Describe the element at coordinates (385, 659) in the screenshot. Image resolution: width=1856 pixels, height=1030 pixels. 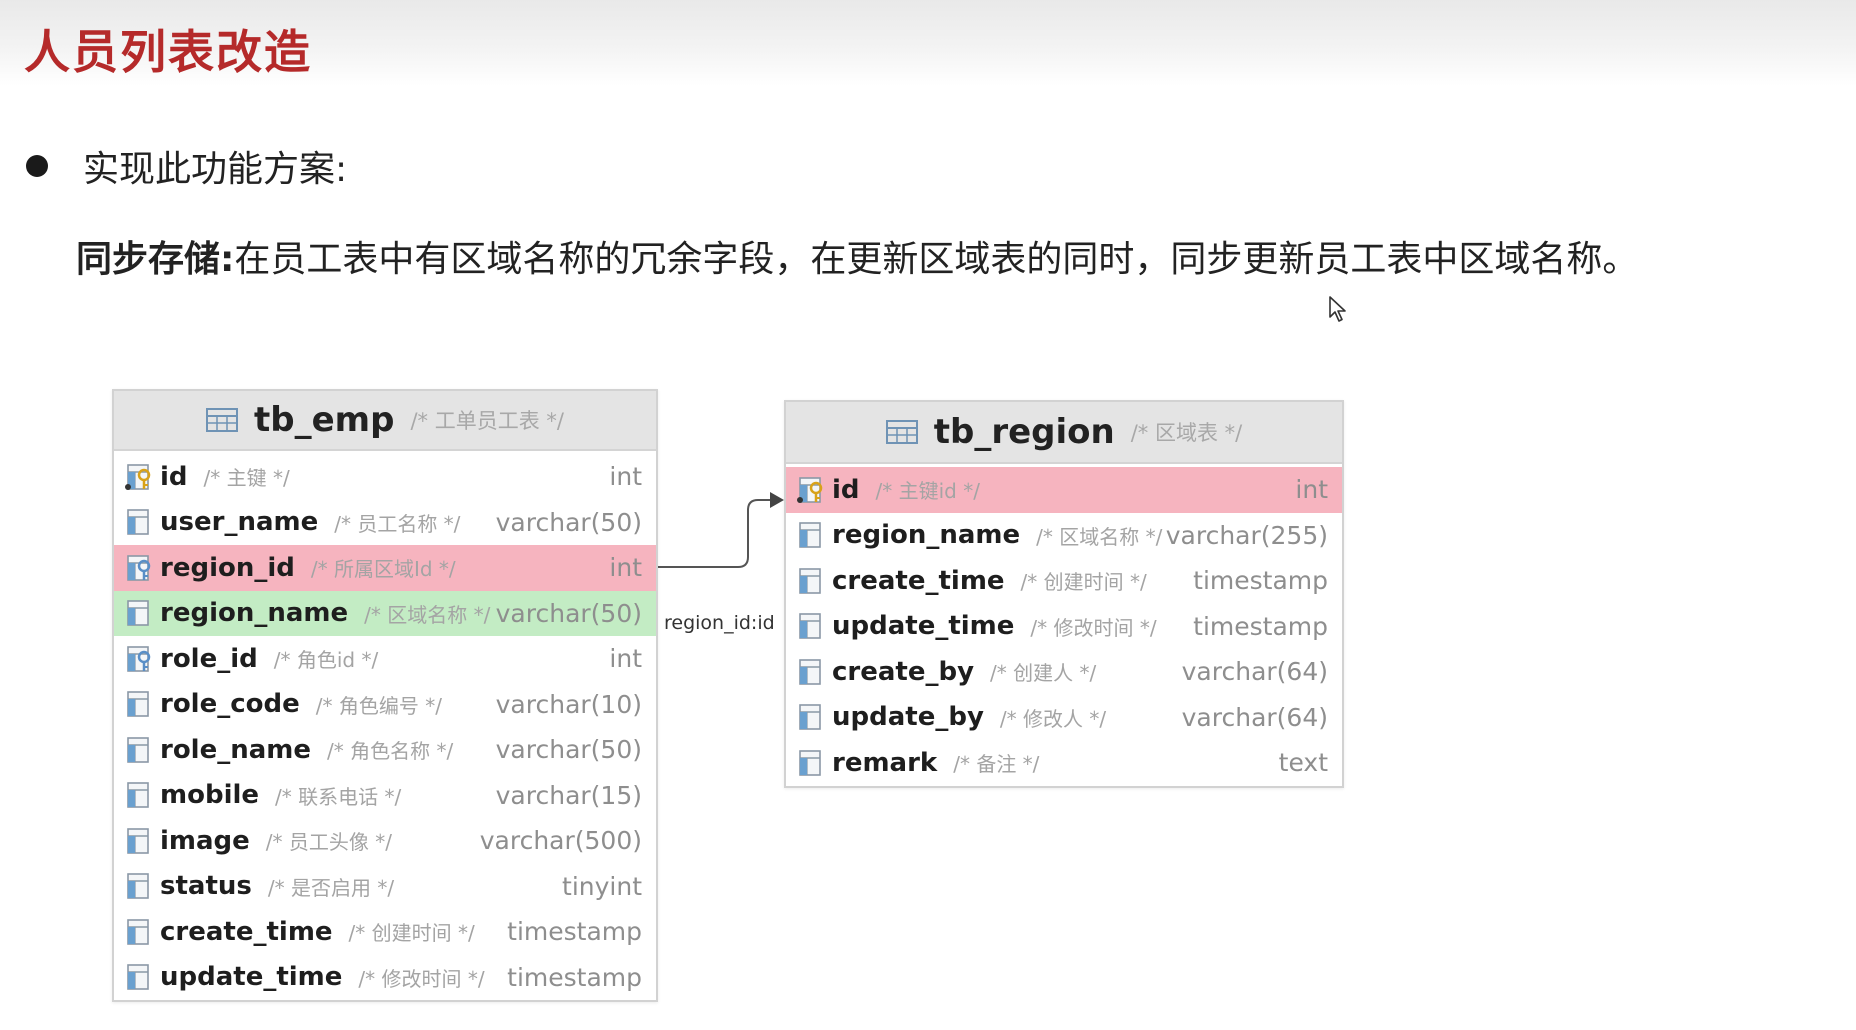
I see `table-row: role_id /* 角色id */ int` at that location.